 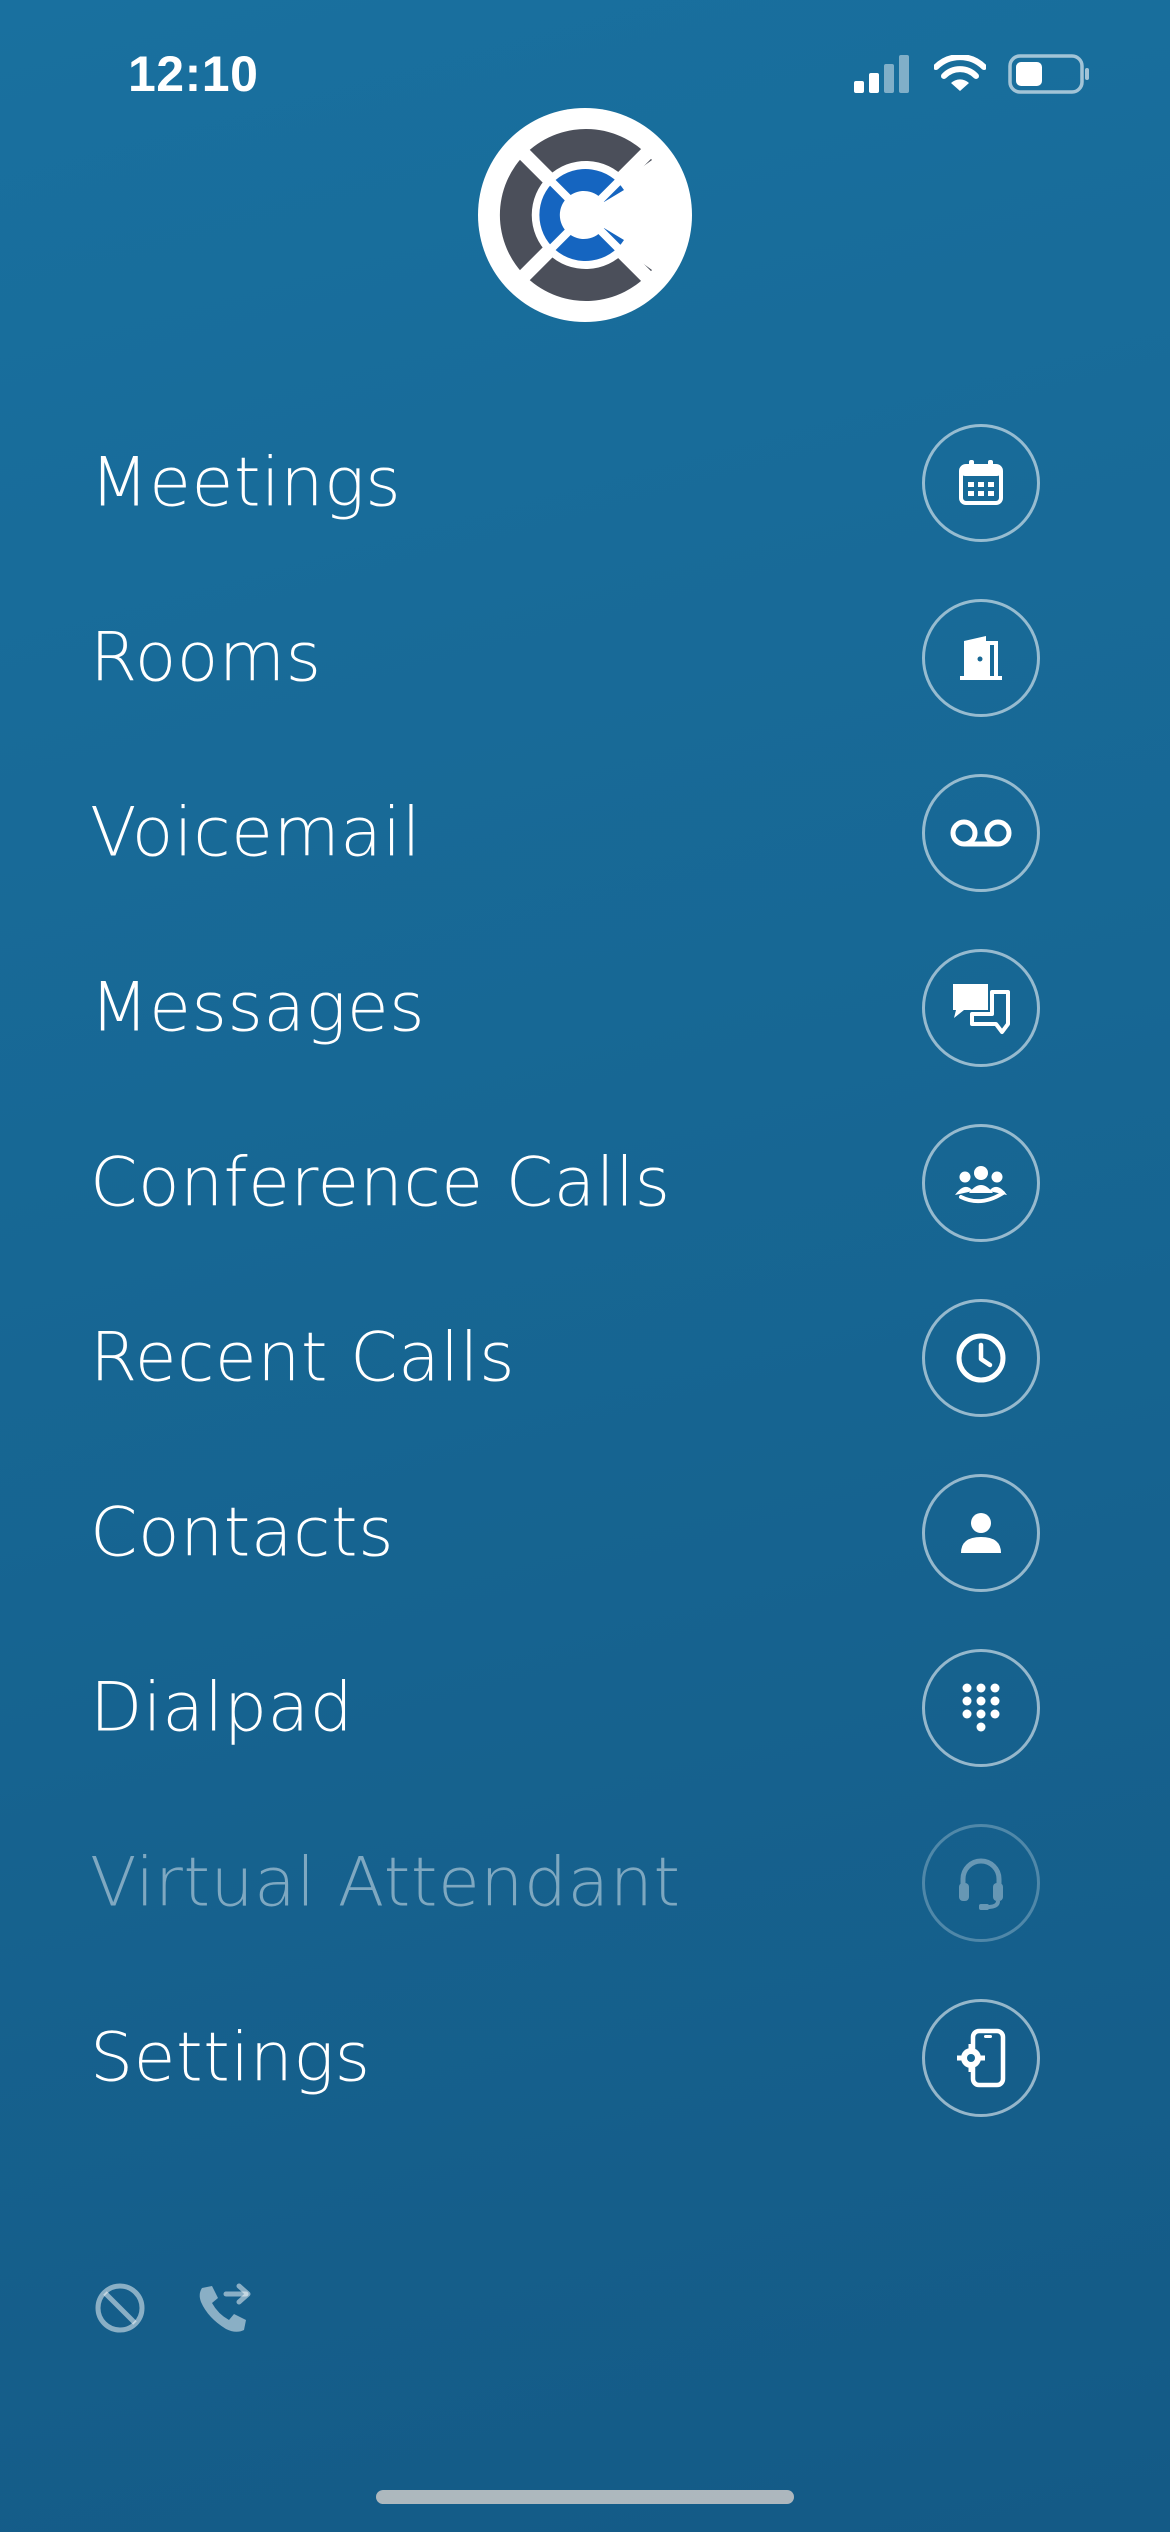 I want to click on conference-calls-button, so click(x=981, y=1183).